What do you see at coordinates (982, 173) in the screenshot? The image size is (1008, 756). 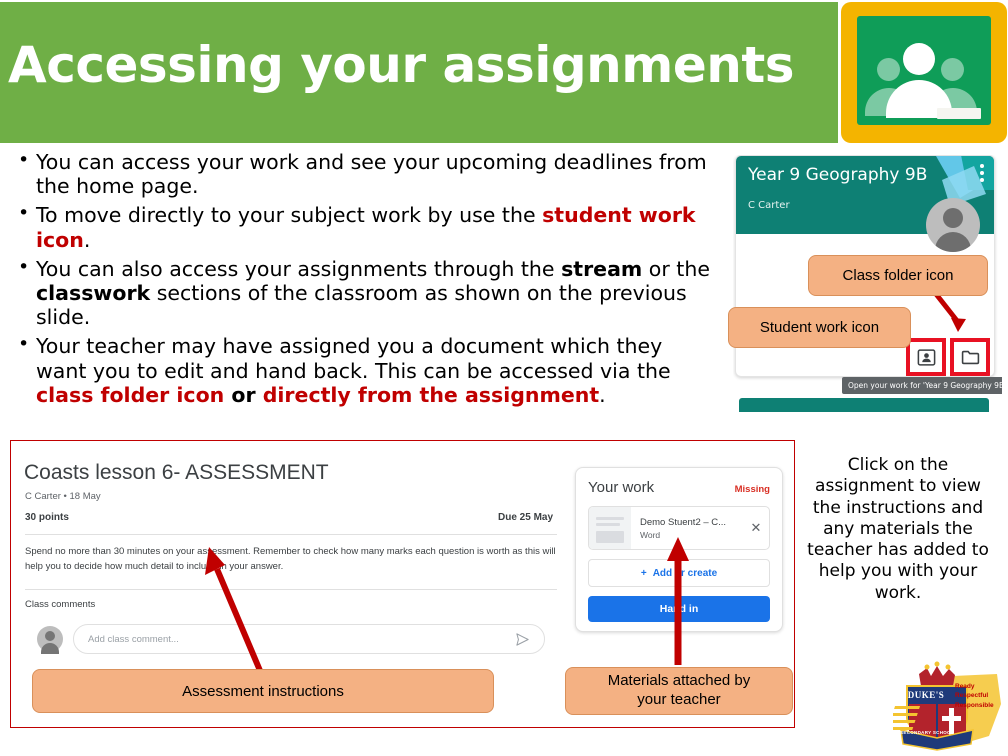 I see `more-vert-icon` at bounding box center [982, 173].